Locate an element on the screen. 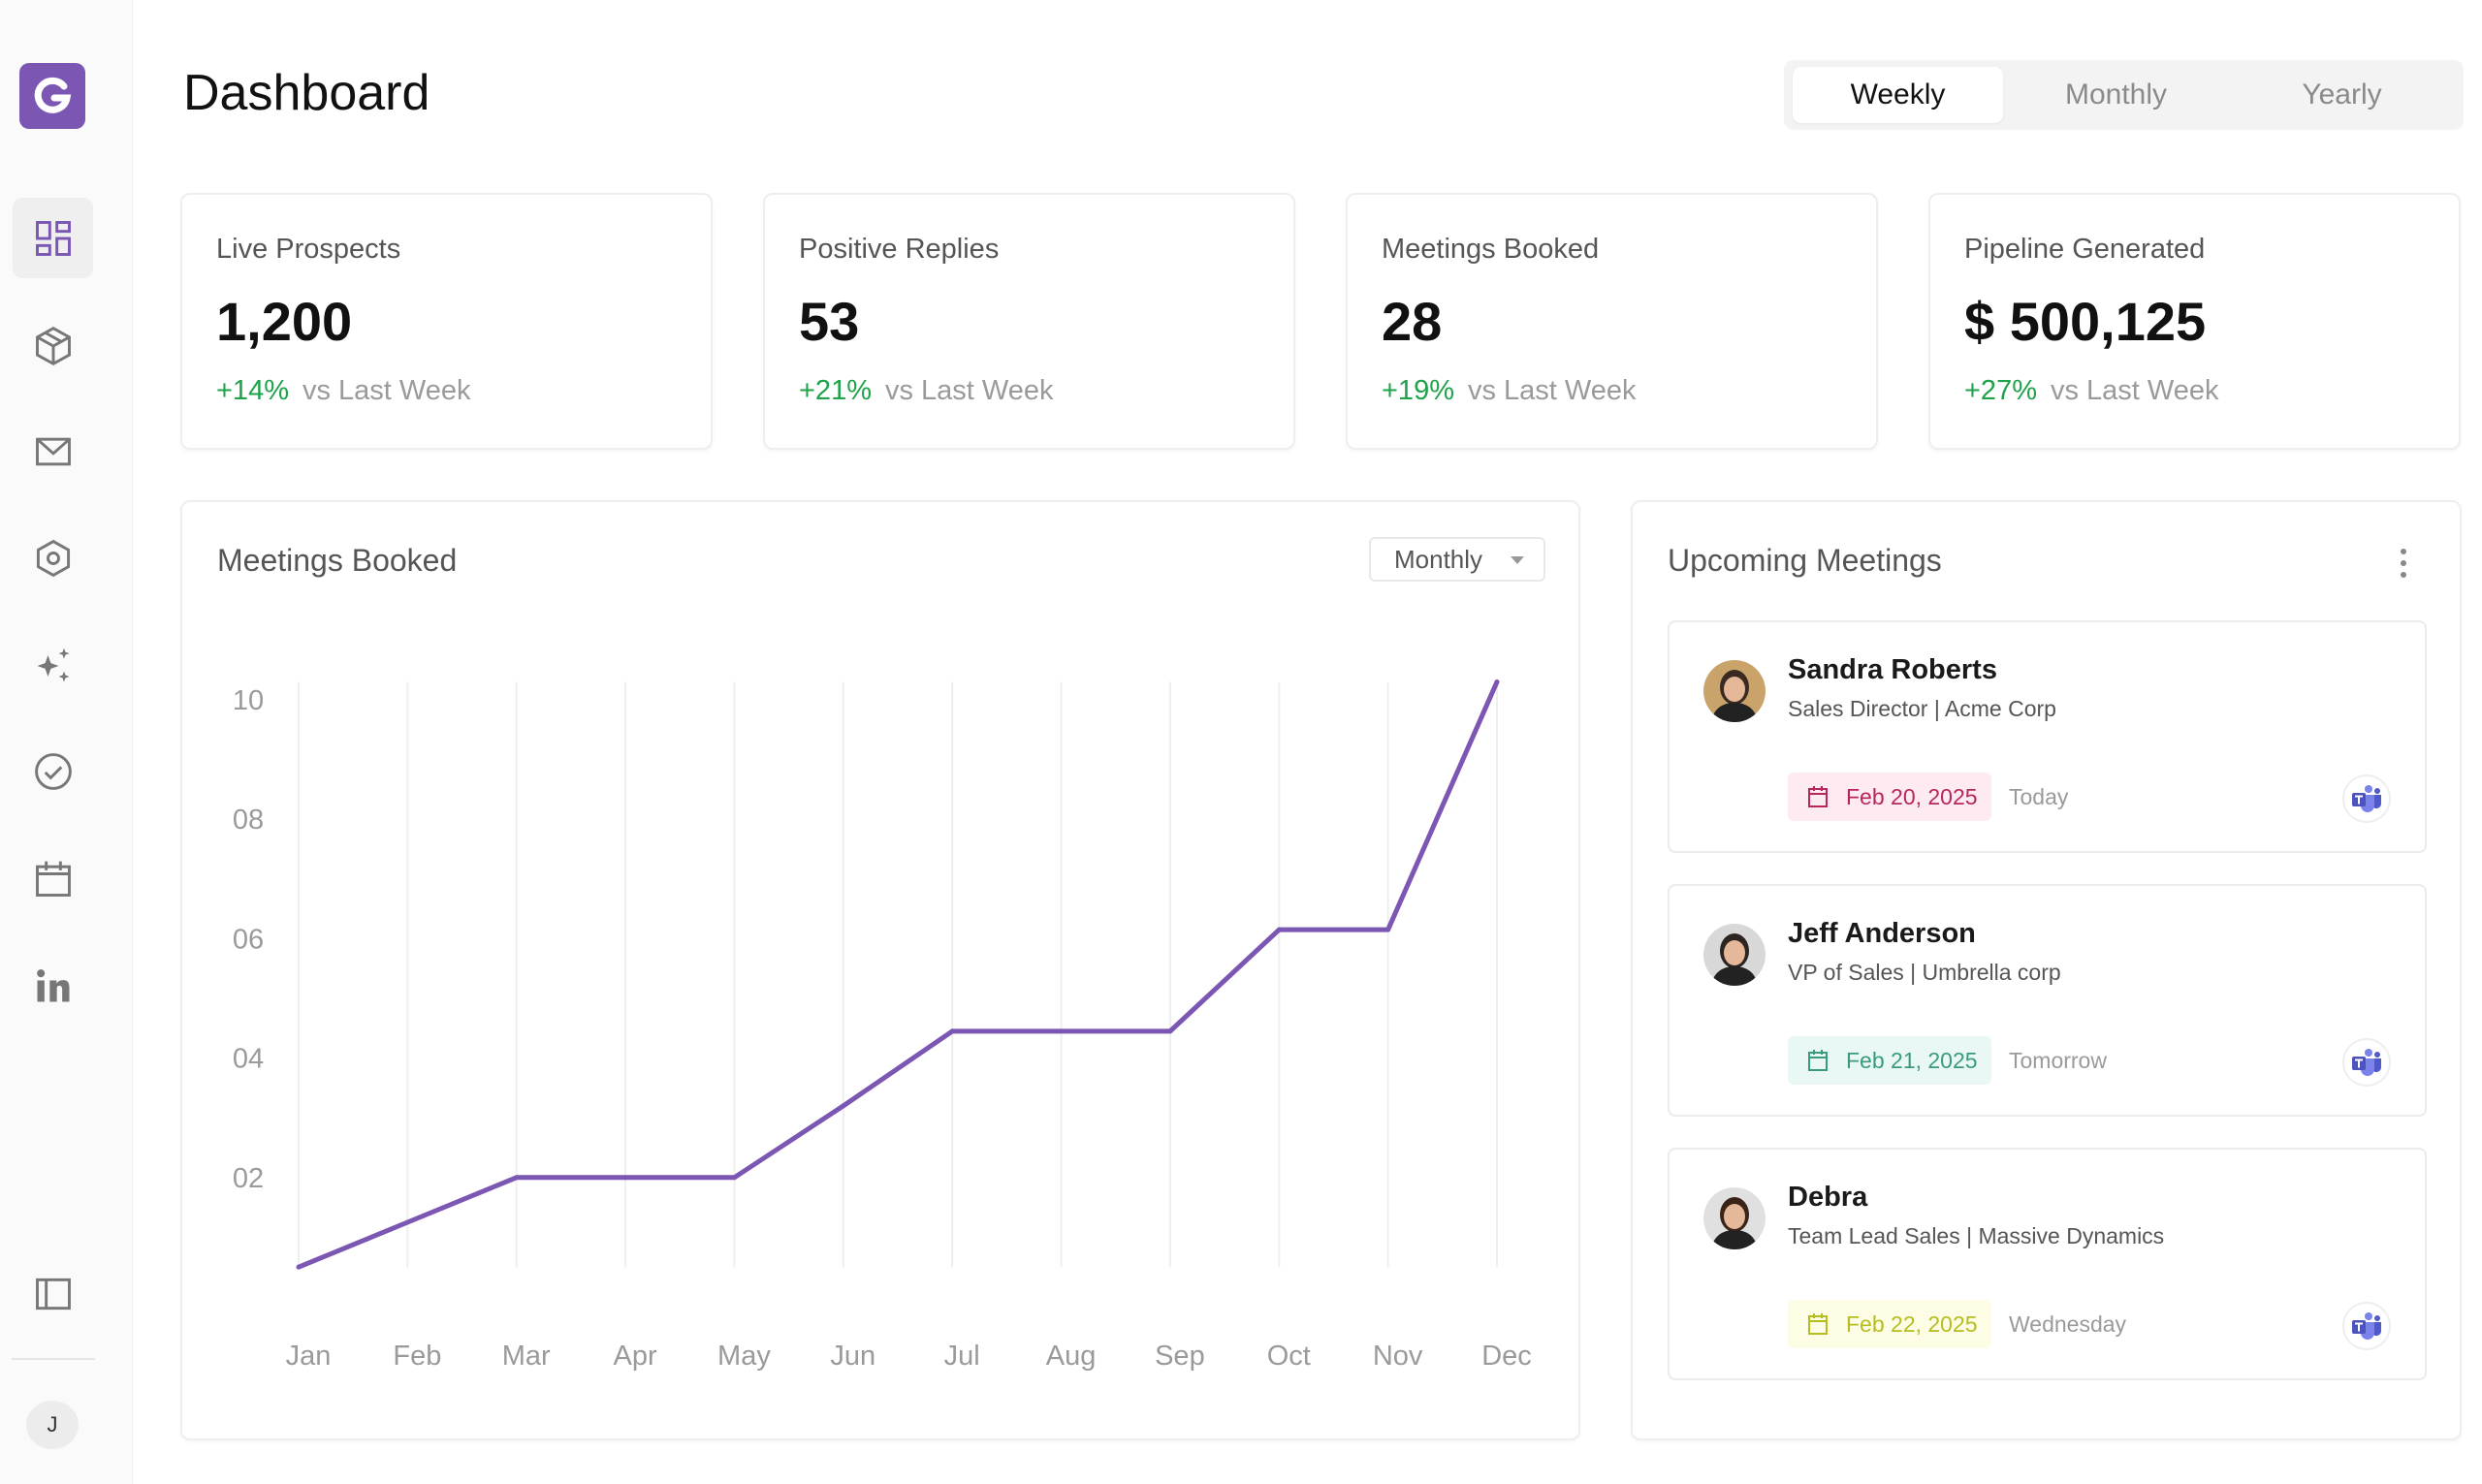 Image resolution: width=2482 pixels, height=1484 pixels. meeting-contact-role: Team Lead Sales | Massive Dynamics is located at coordinates (1976, 1235).